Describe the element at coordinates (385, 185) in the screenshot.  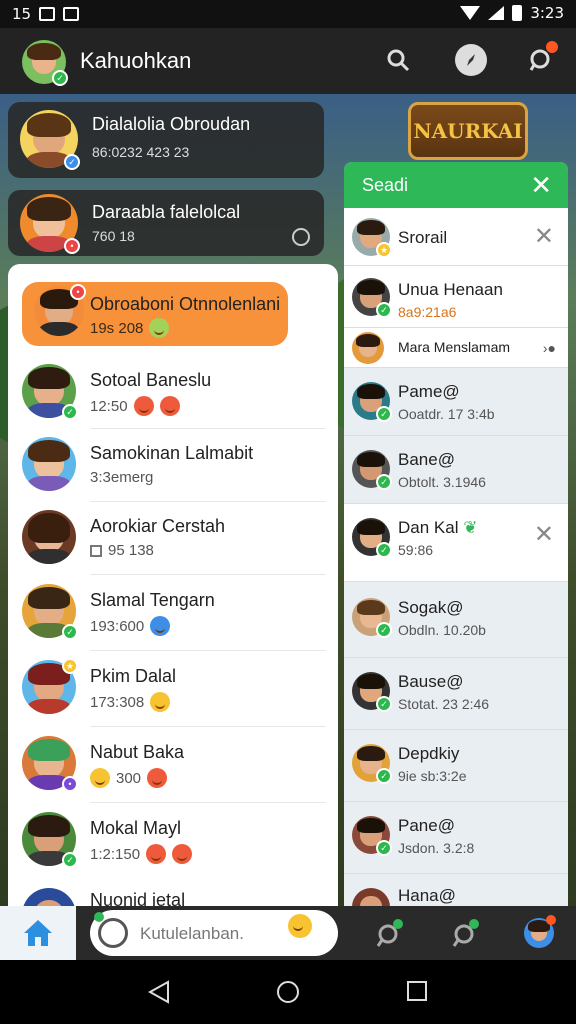
I see `search-title: Seadi` at that location.